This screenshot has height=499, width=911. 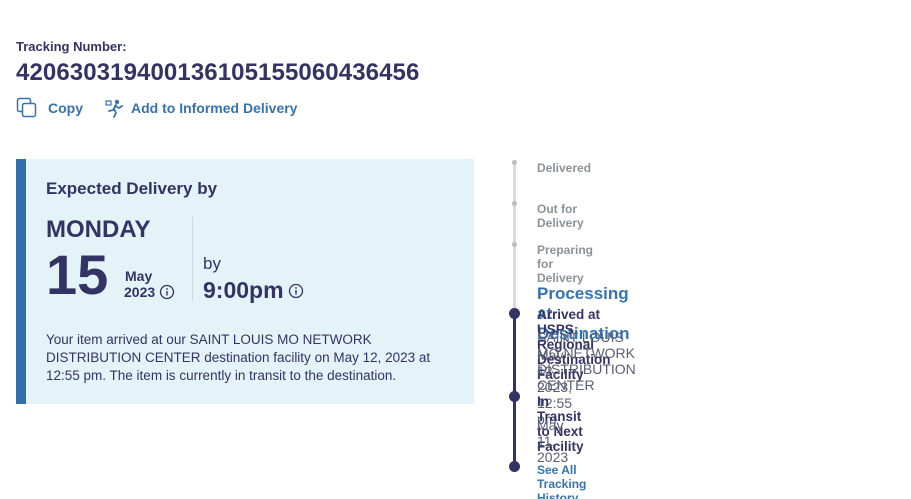 What do you see at coordinates (192, 259) in the screenshot?
I see `date-time-divider` at bounding box center [192, 259].